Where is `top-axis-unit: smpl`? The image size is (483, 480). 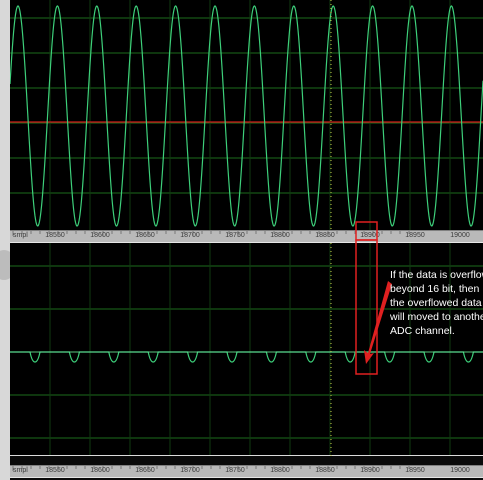
top-axis-unit: smpl is located at coordinates (20, 235).